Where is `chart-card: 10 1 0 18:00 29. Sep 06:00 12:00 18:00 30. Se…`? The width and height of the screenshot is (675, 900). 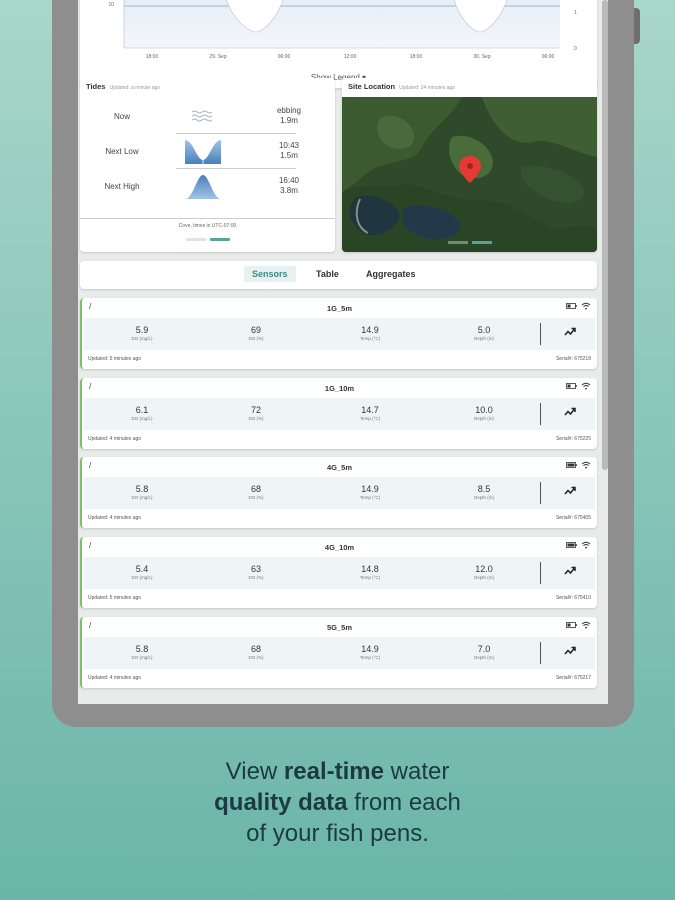 chart-card: 10 1 0 18:00 29. Sep 06:00 12:00 18:00 30. Se… is located at coordinates (338, 44).